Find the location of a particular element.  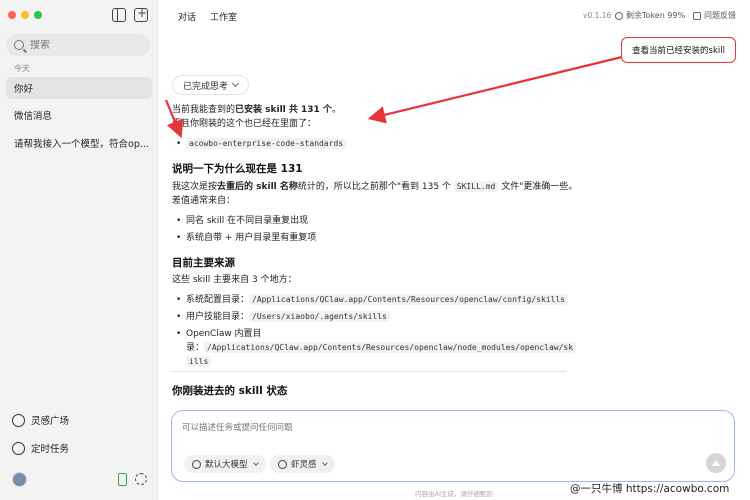

header: 对话 工作室 v0.1.16 剩余Token 99% 问题反馈 is located at coordinates (454, 15).